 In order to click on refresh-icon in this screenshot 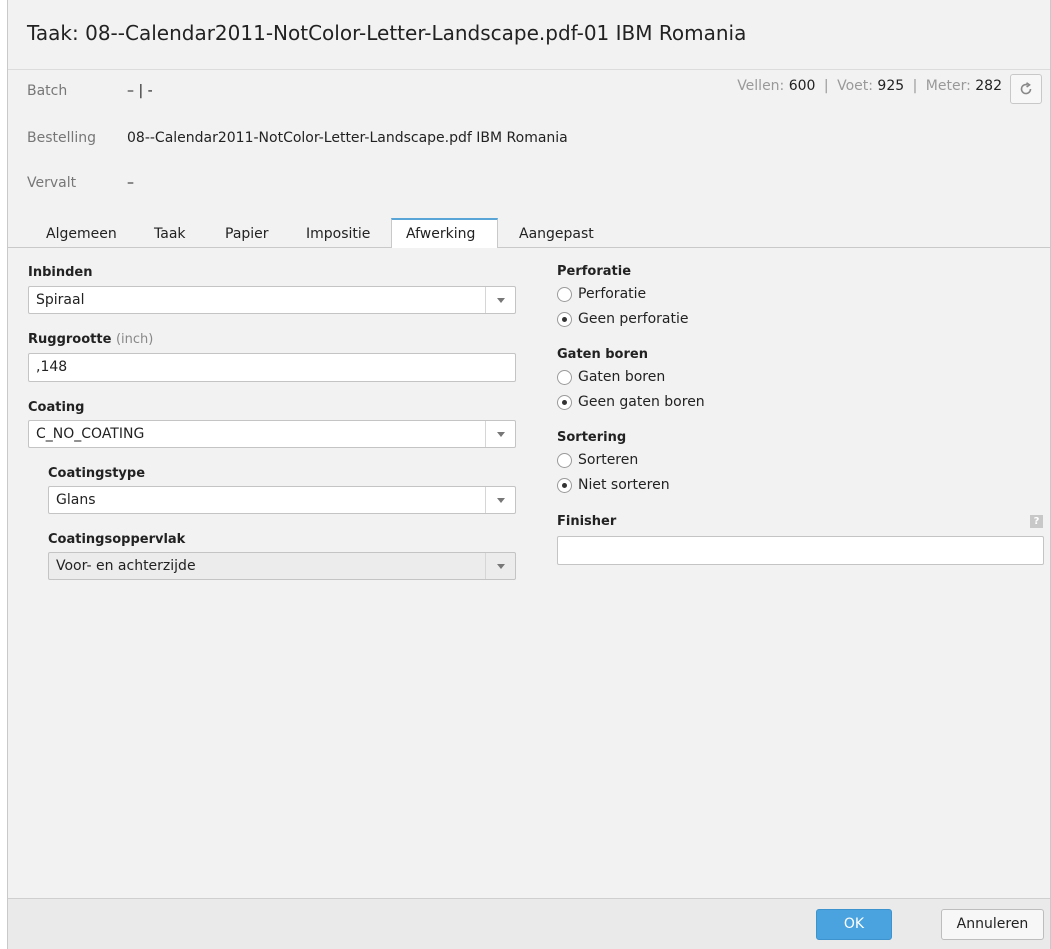, I will do `click(1026, 88)`.